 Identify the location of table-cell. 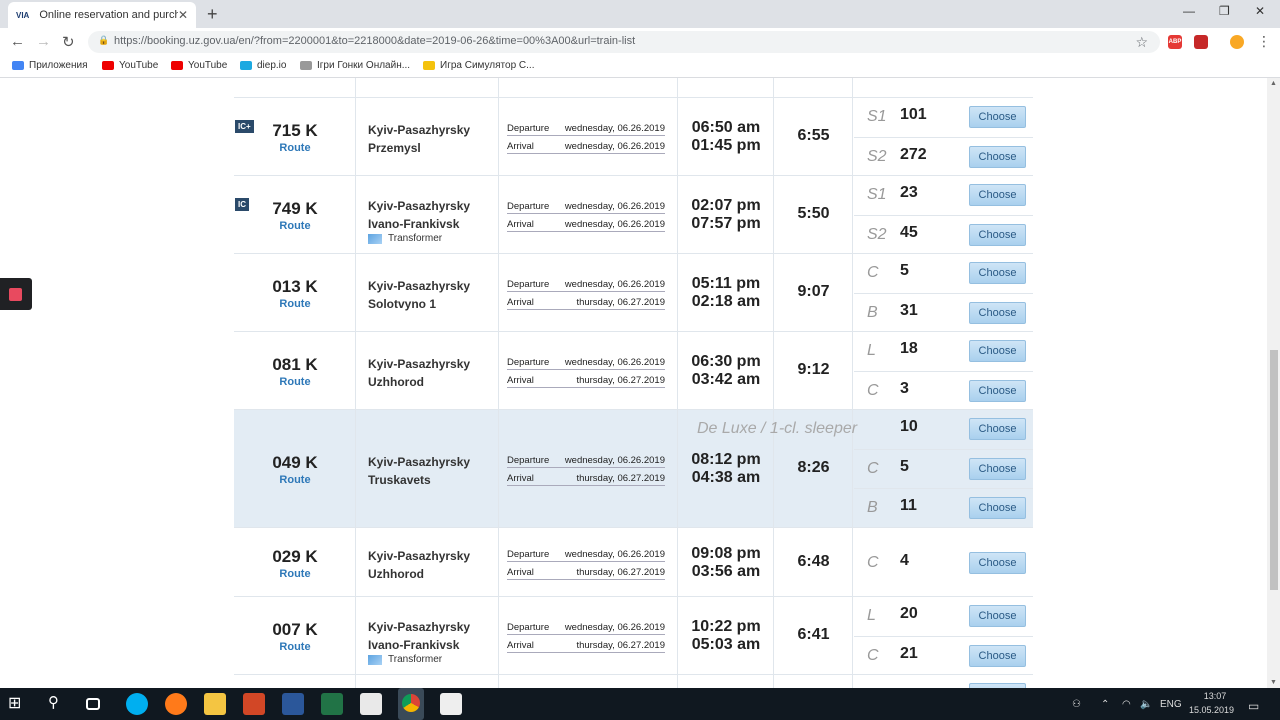
(427, 681).